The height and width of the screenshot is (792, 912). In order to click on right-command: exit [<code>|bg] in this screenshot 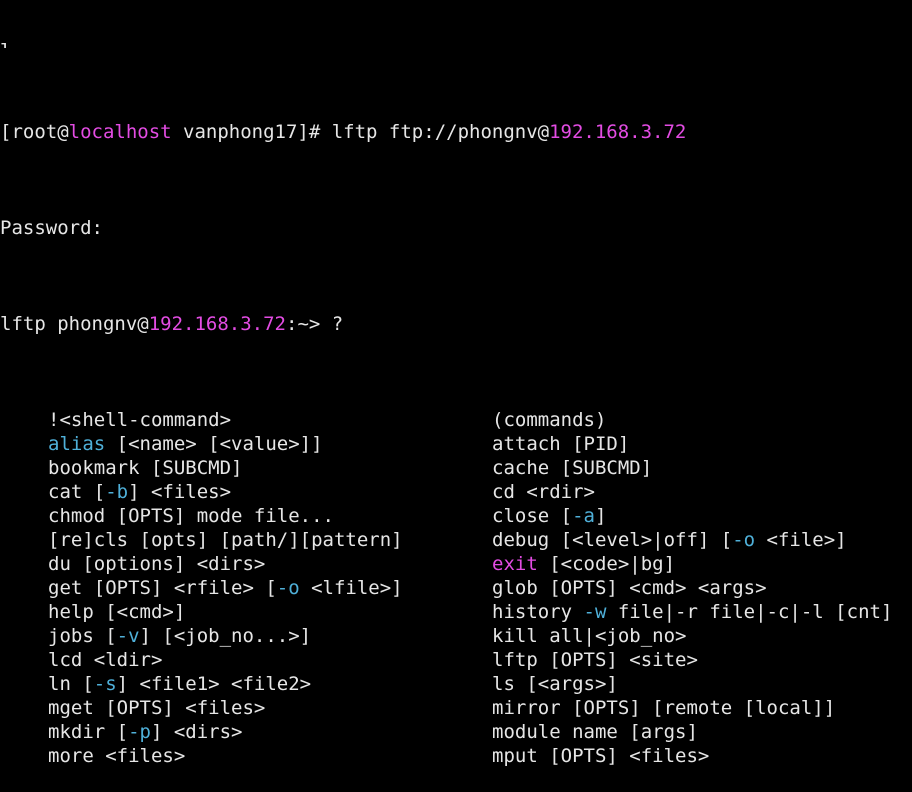, I will do `click(583, 564)`.